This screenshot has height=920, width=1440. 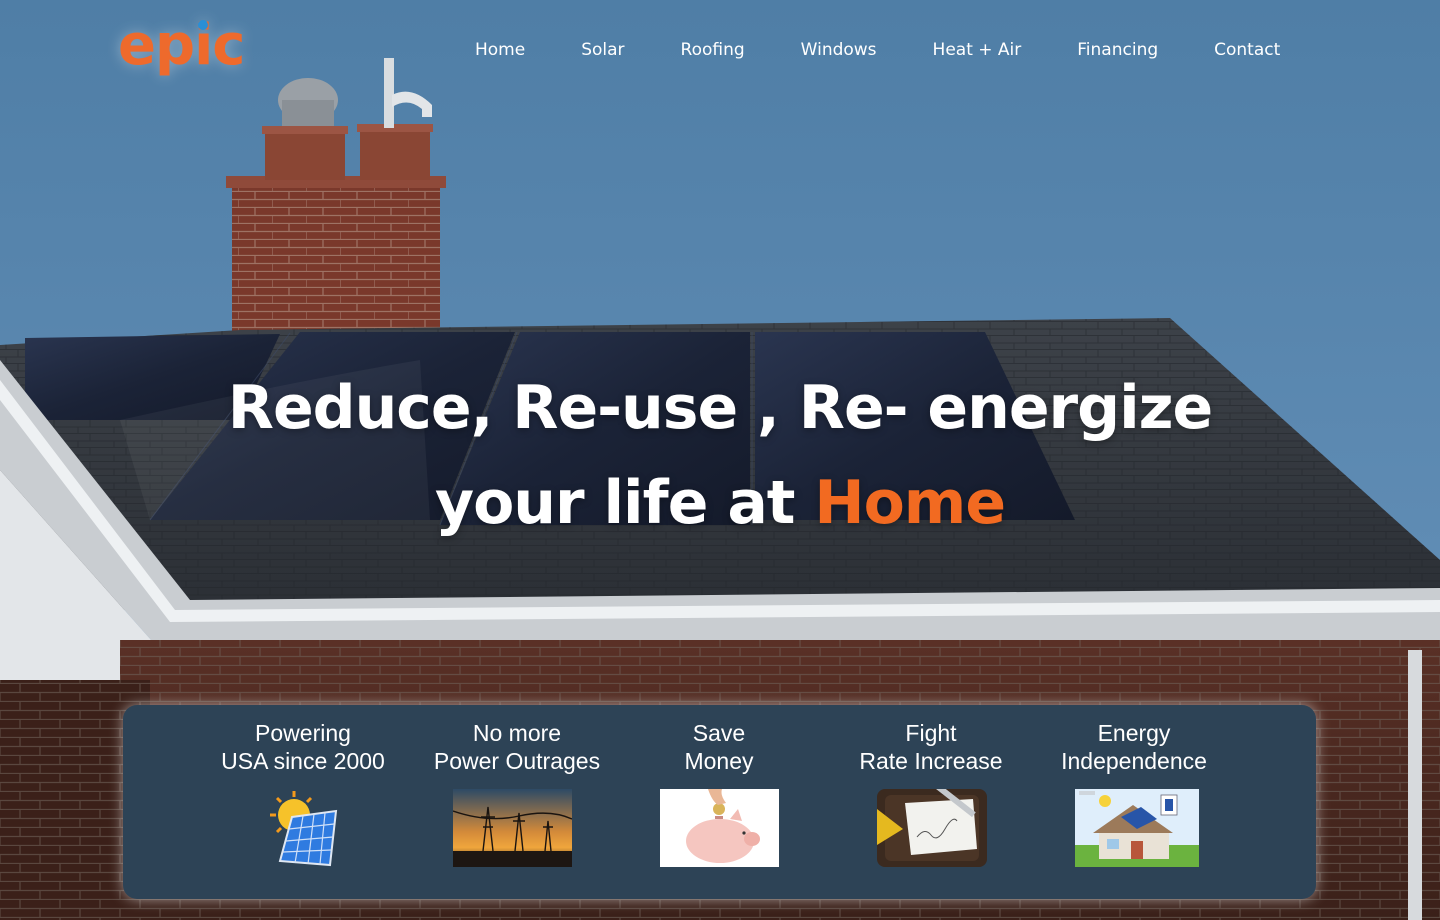 What do you see at coordinates (931, 761) in the screenshot?
I see `feature-title-line2: Rate Increase` at bounding box center [931, 761].